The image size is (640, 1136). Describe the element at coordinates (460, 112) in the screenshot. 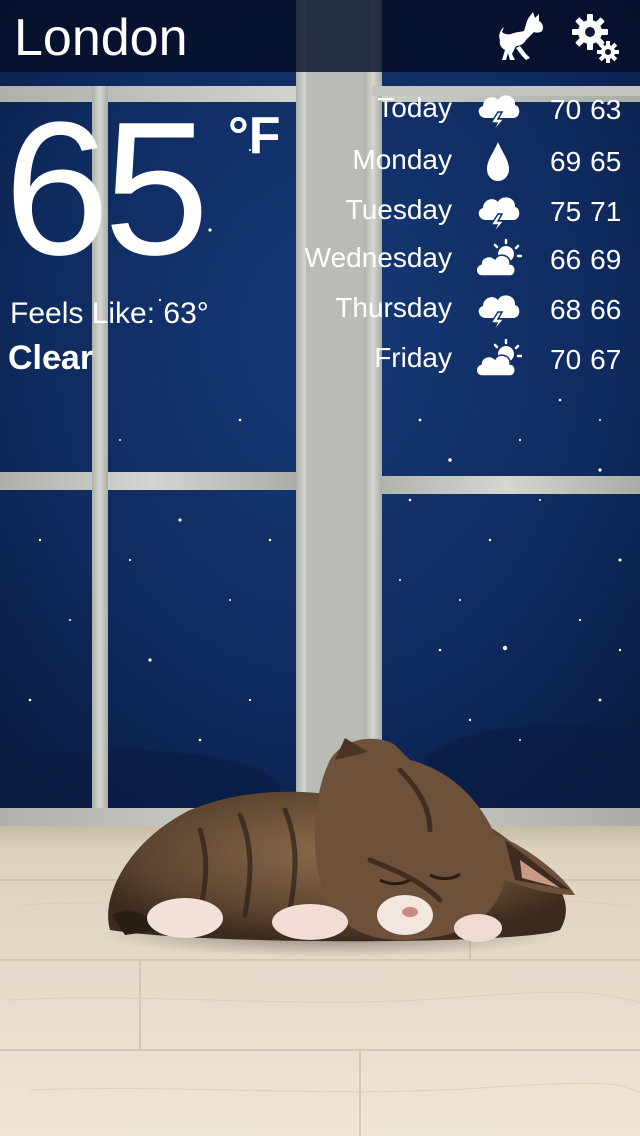

I see `forecast-row-today: Today 70 63` at that location.